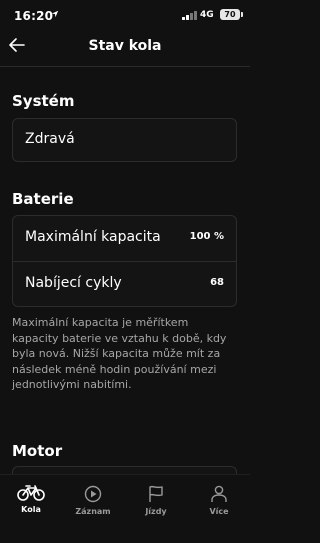 The width and height of the screenshot is (320, 543). I want to click on battery-heading: Baterie, so click(43, 199).